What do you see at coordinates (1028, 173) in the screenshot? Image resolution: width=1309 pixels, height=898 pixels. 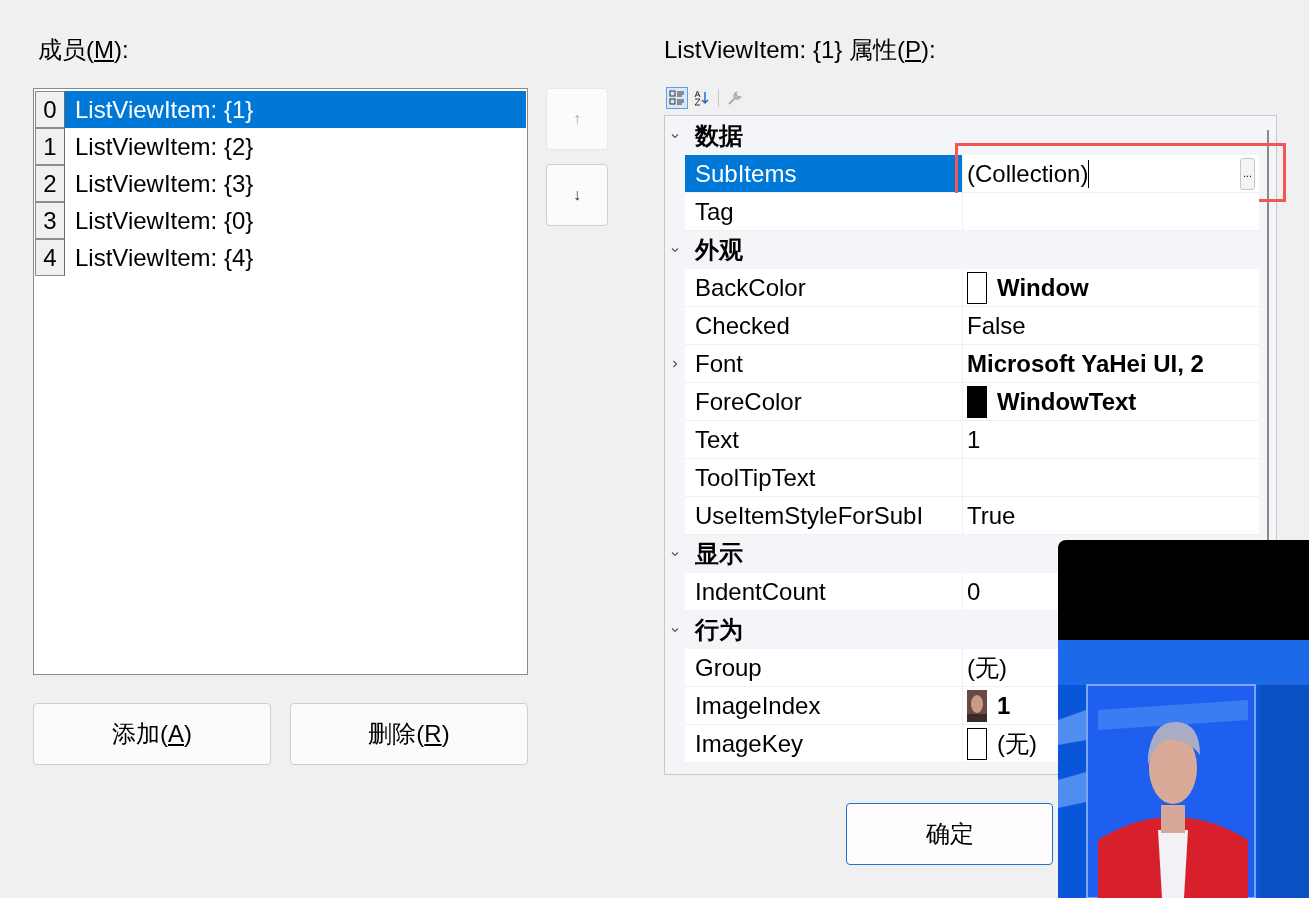 I see `property-value: (Collection)` at bounding box center [1028, 173].